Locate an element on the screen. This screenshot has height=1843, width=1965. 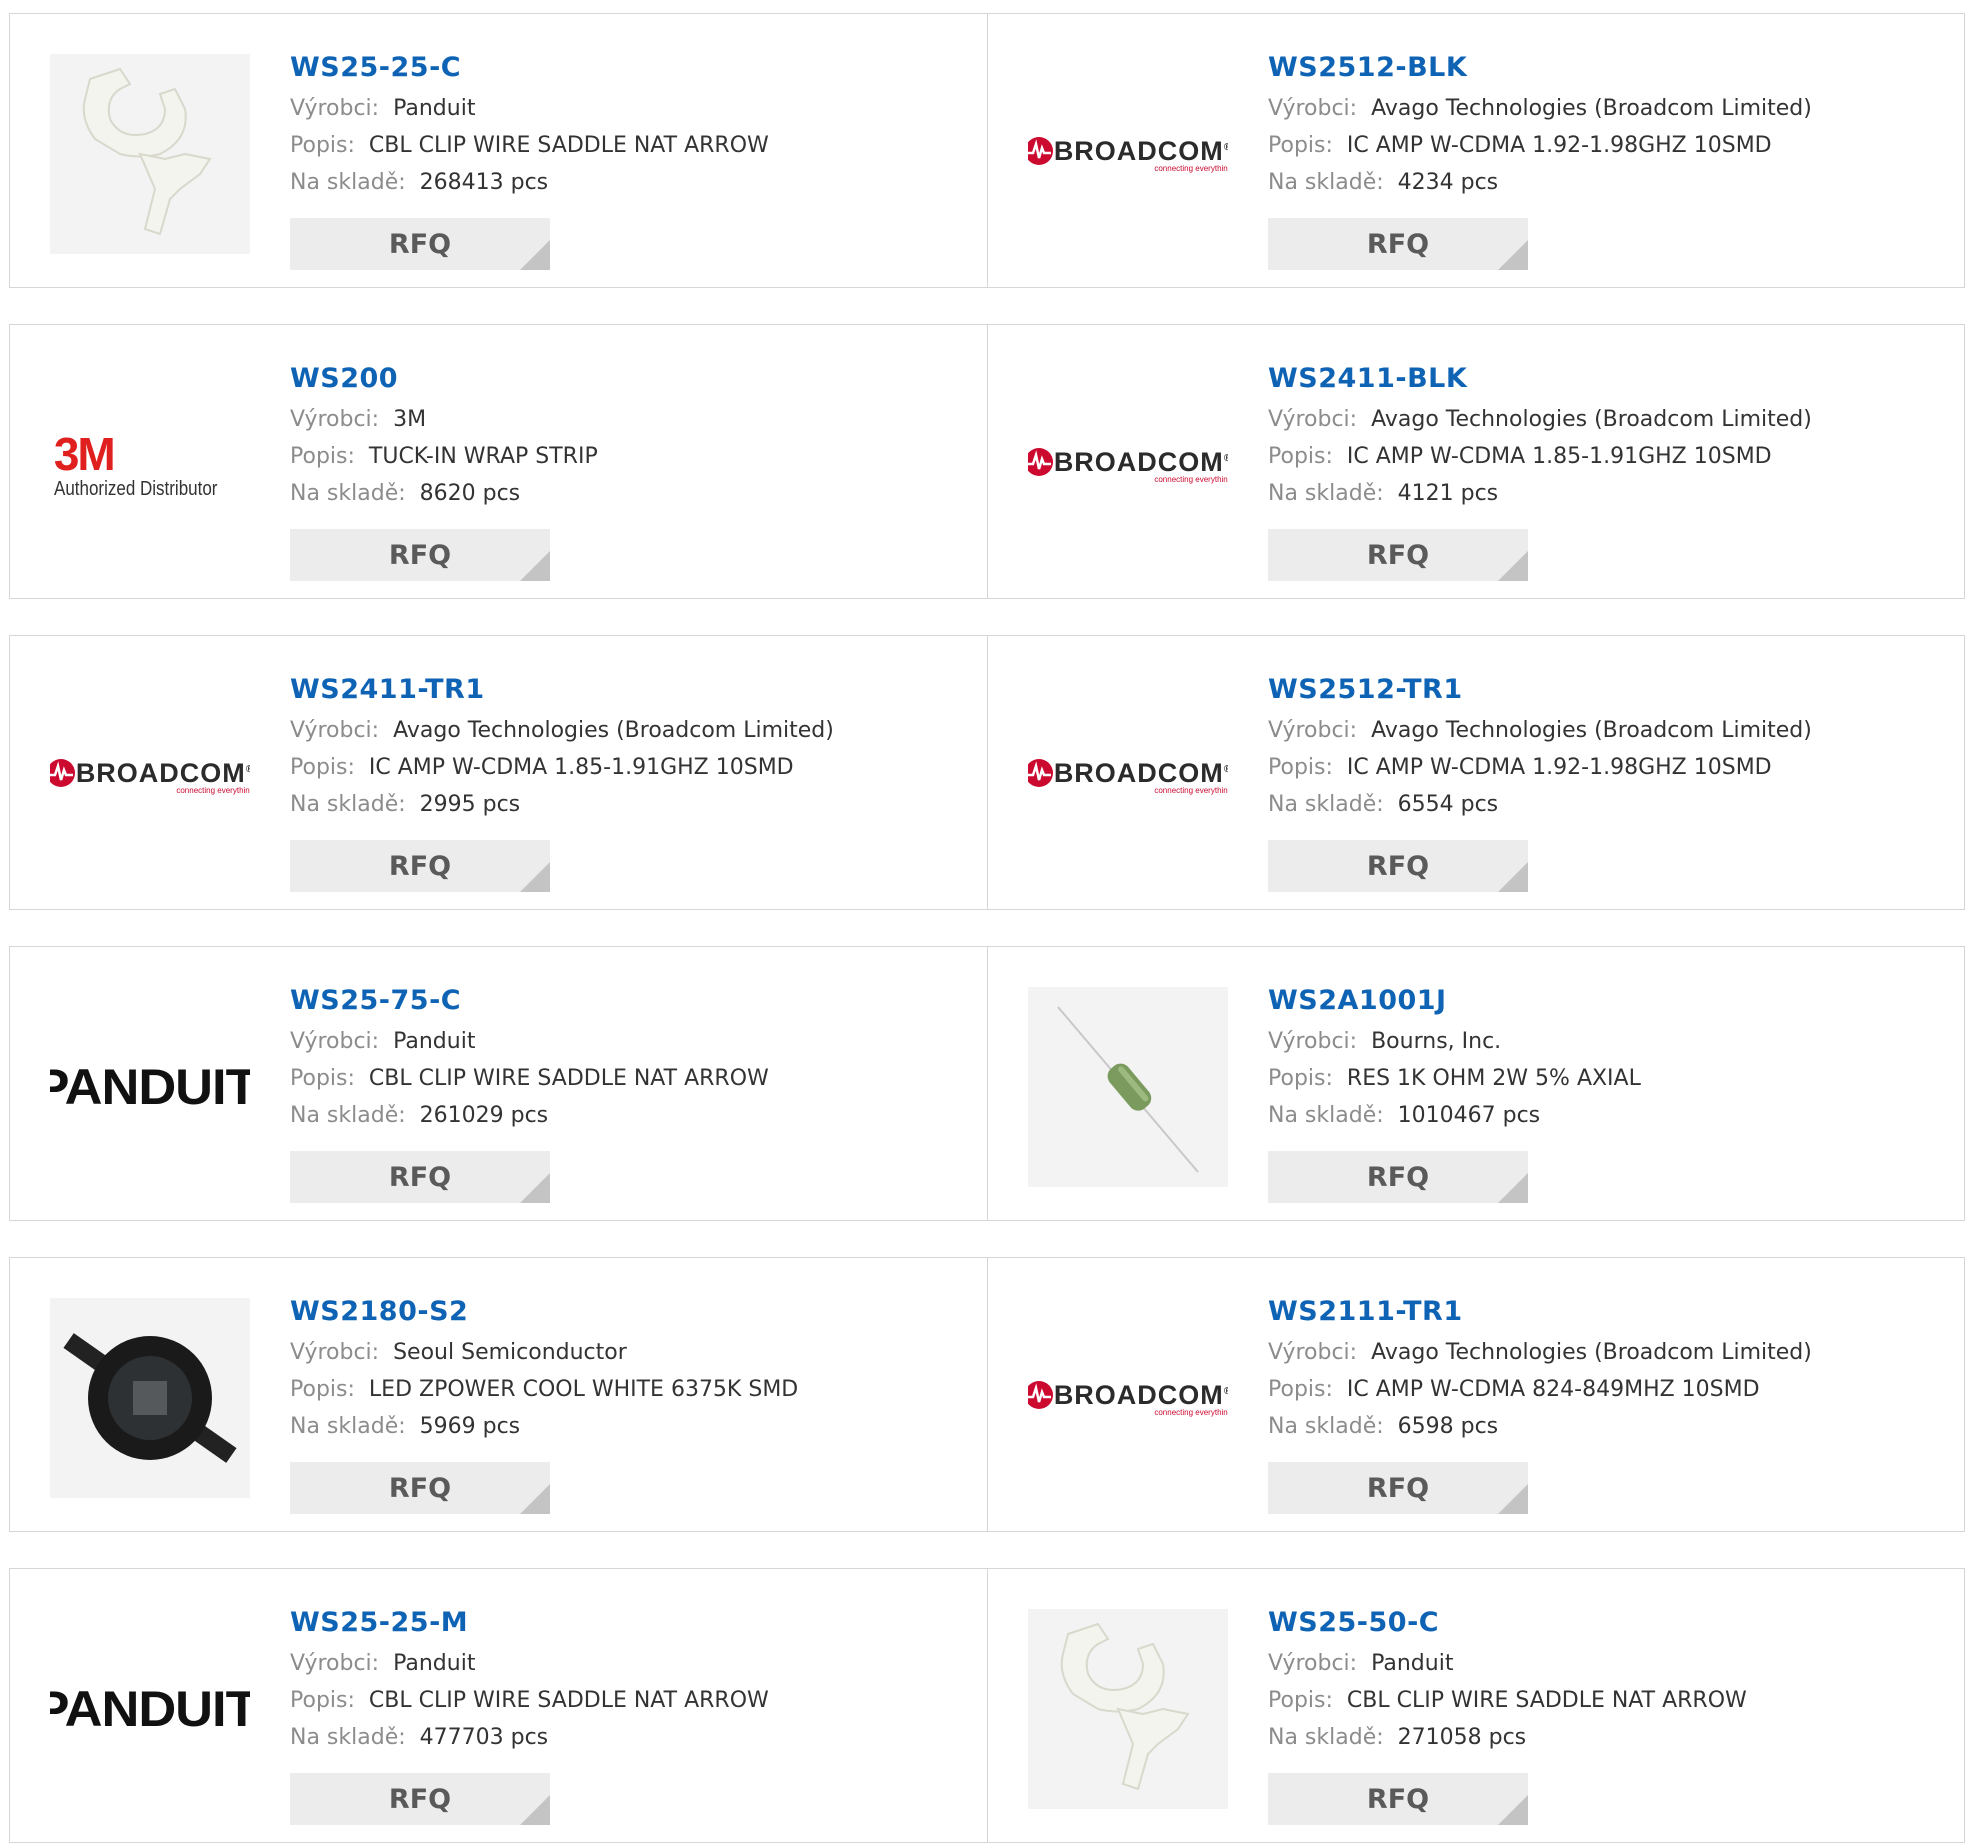
stock-line: Na skladě: 1010467 pcs is located at coordinates (1608, 1115).